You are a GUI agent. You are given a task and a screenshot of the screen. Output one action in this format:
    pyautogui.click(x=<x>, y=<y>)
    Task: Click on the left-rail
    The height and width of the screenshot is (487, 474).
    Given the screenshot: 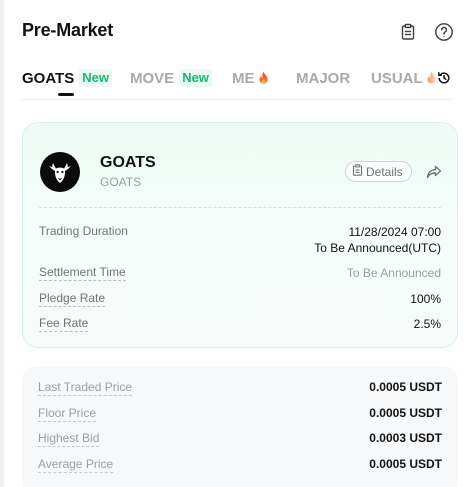 What is the action you would take?
    pyautogui.click(x=2, y=243)
    